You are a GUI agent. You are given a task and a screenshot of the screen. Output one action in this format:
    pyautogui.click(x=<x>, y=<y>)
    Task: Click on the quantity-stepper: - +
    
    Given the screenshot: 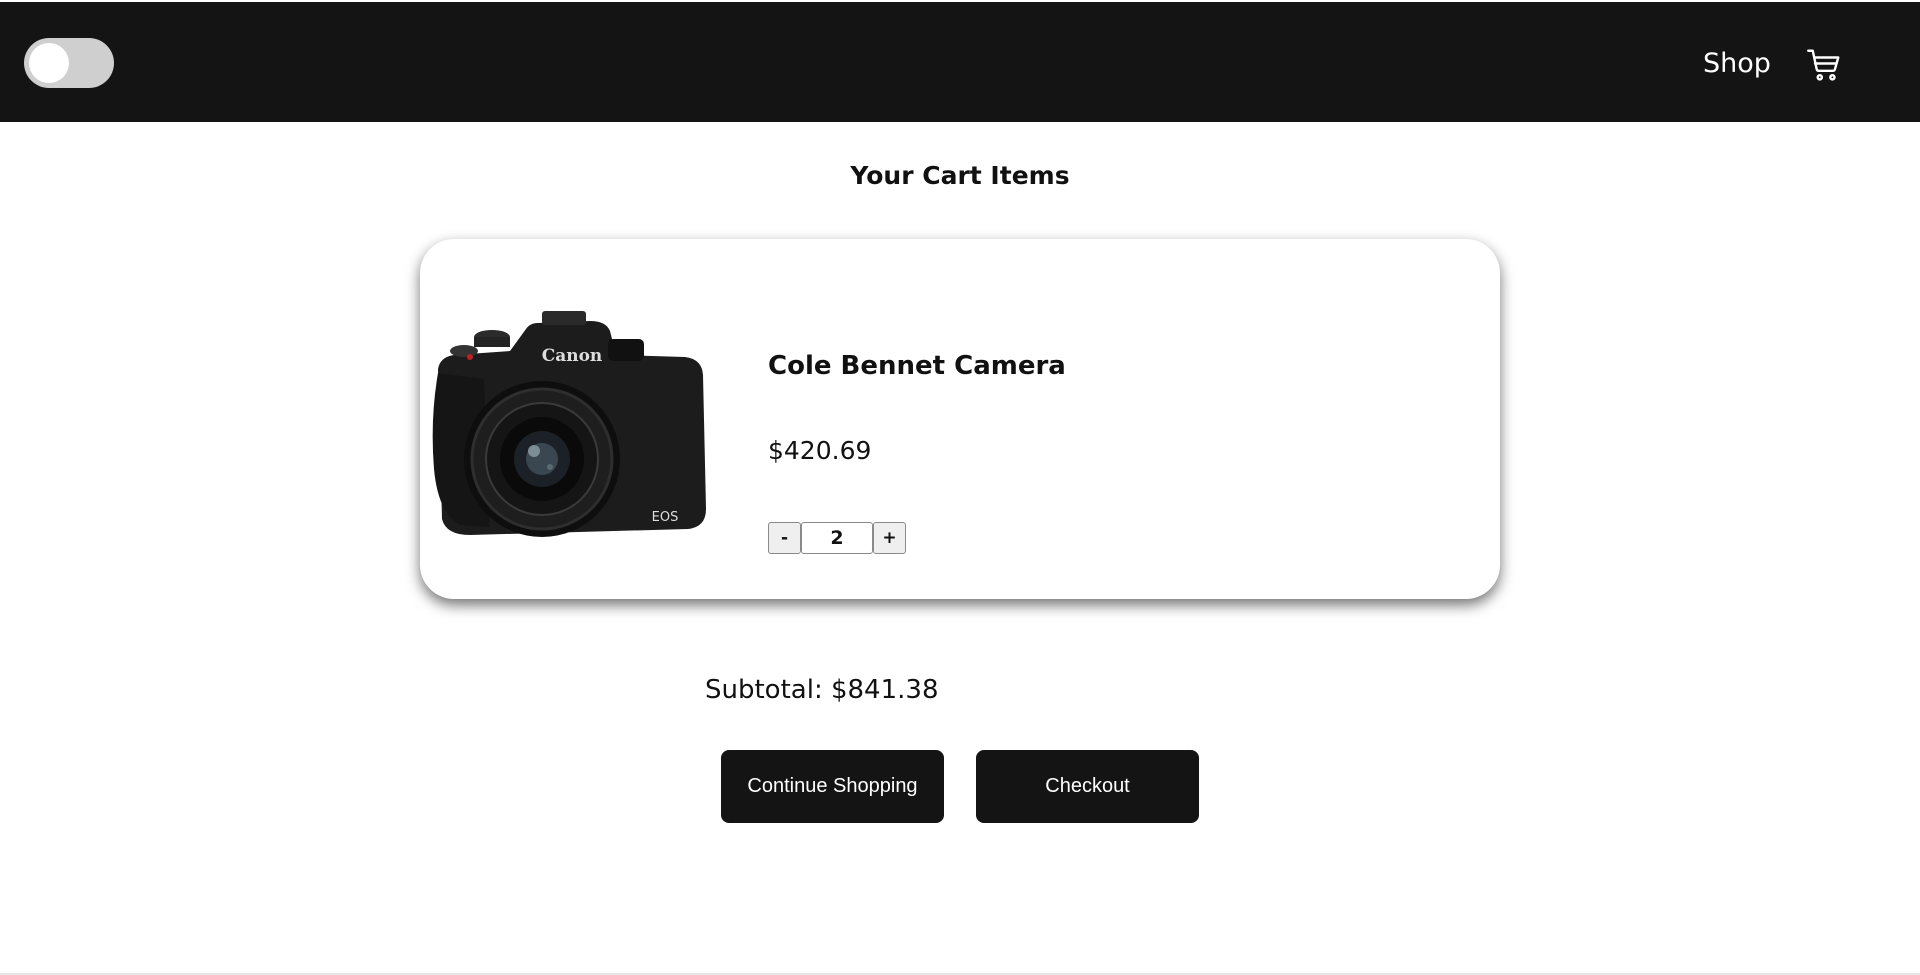 What is the action you would take?
    pyautogui.click(x=837, y=538)
    